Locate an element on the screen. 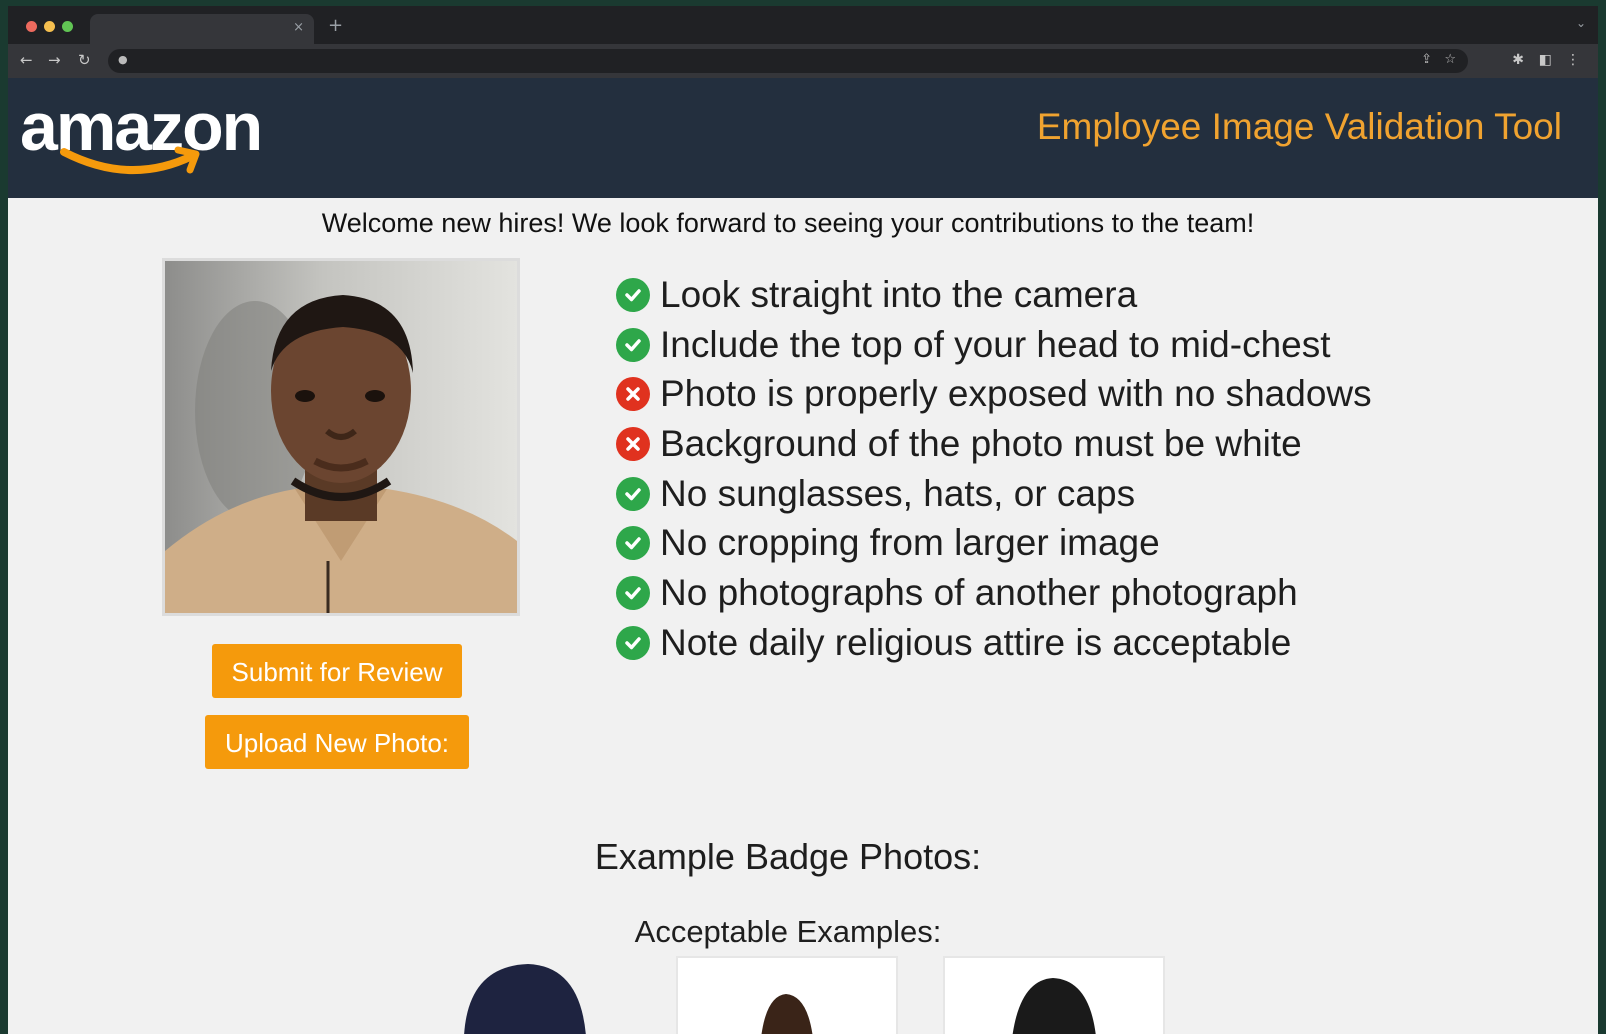 This screenshot has width=1606, height=1034. address-bar: ● ⇪ ☆ is located at coordinates (788, 61).